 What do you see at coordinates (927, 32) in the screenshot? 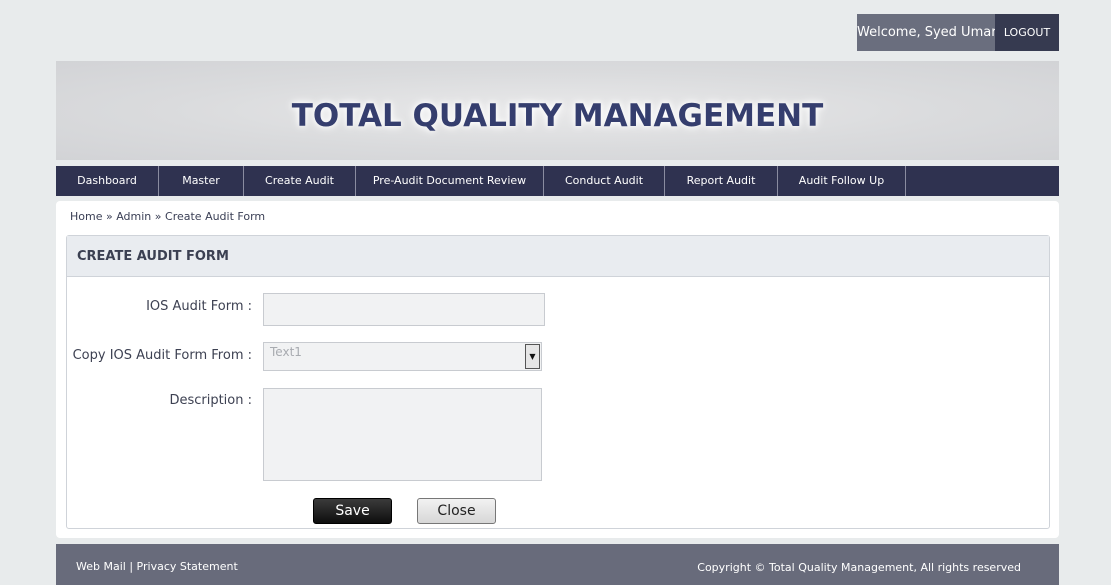
I see `welcome-text: Welcome, Syed Umar` at bounding box center [927, 32].